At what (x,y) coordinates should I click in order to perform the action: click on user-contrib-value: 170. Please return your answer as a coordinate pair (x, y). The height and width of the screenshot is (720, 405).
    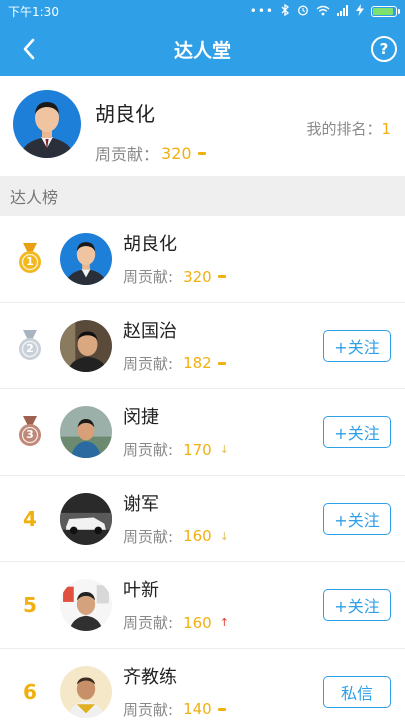
    Looking at the image, I should click on (197, 449).